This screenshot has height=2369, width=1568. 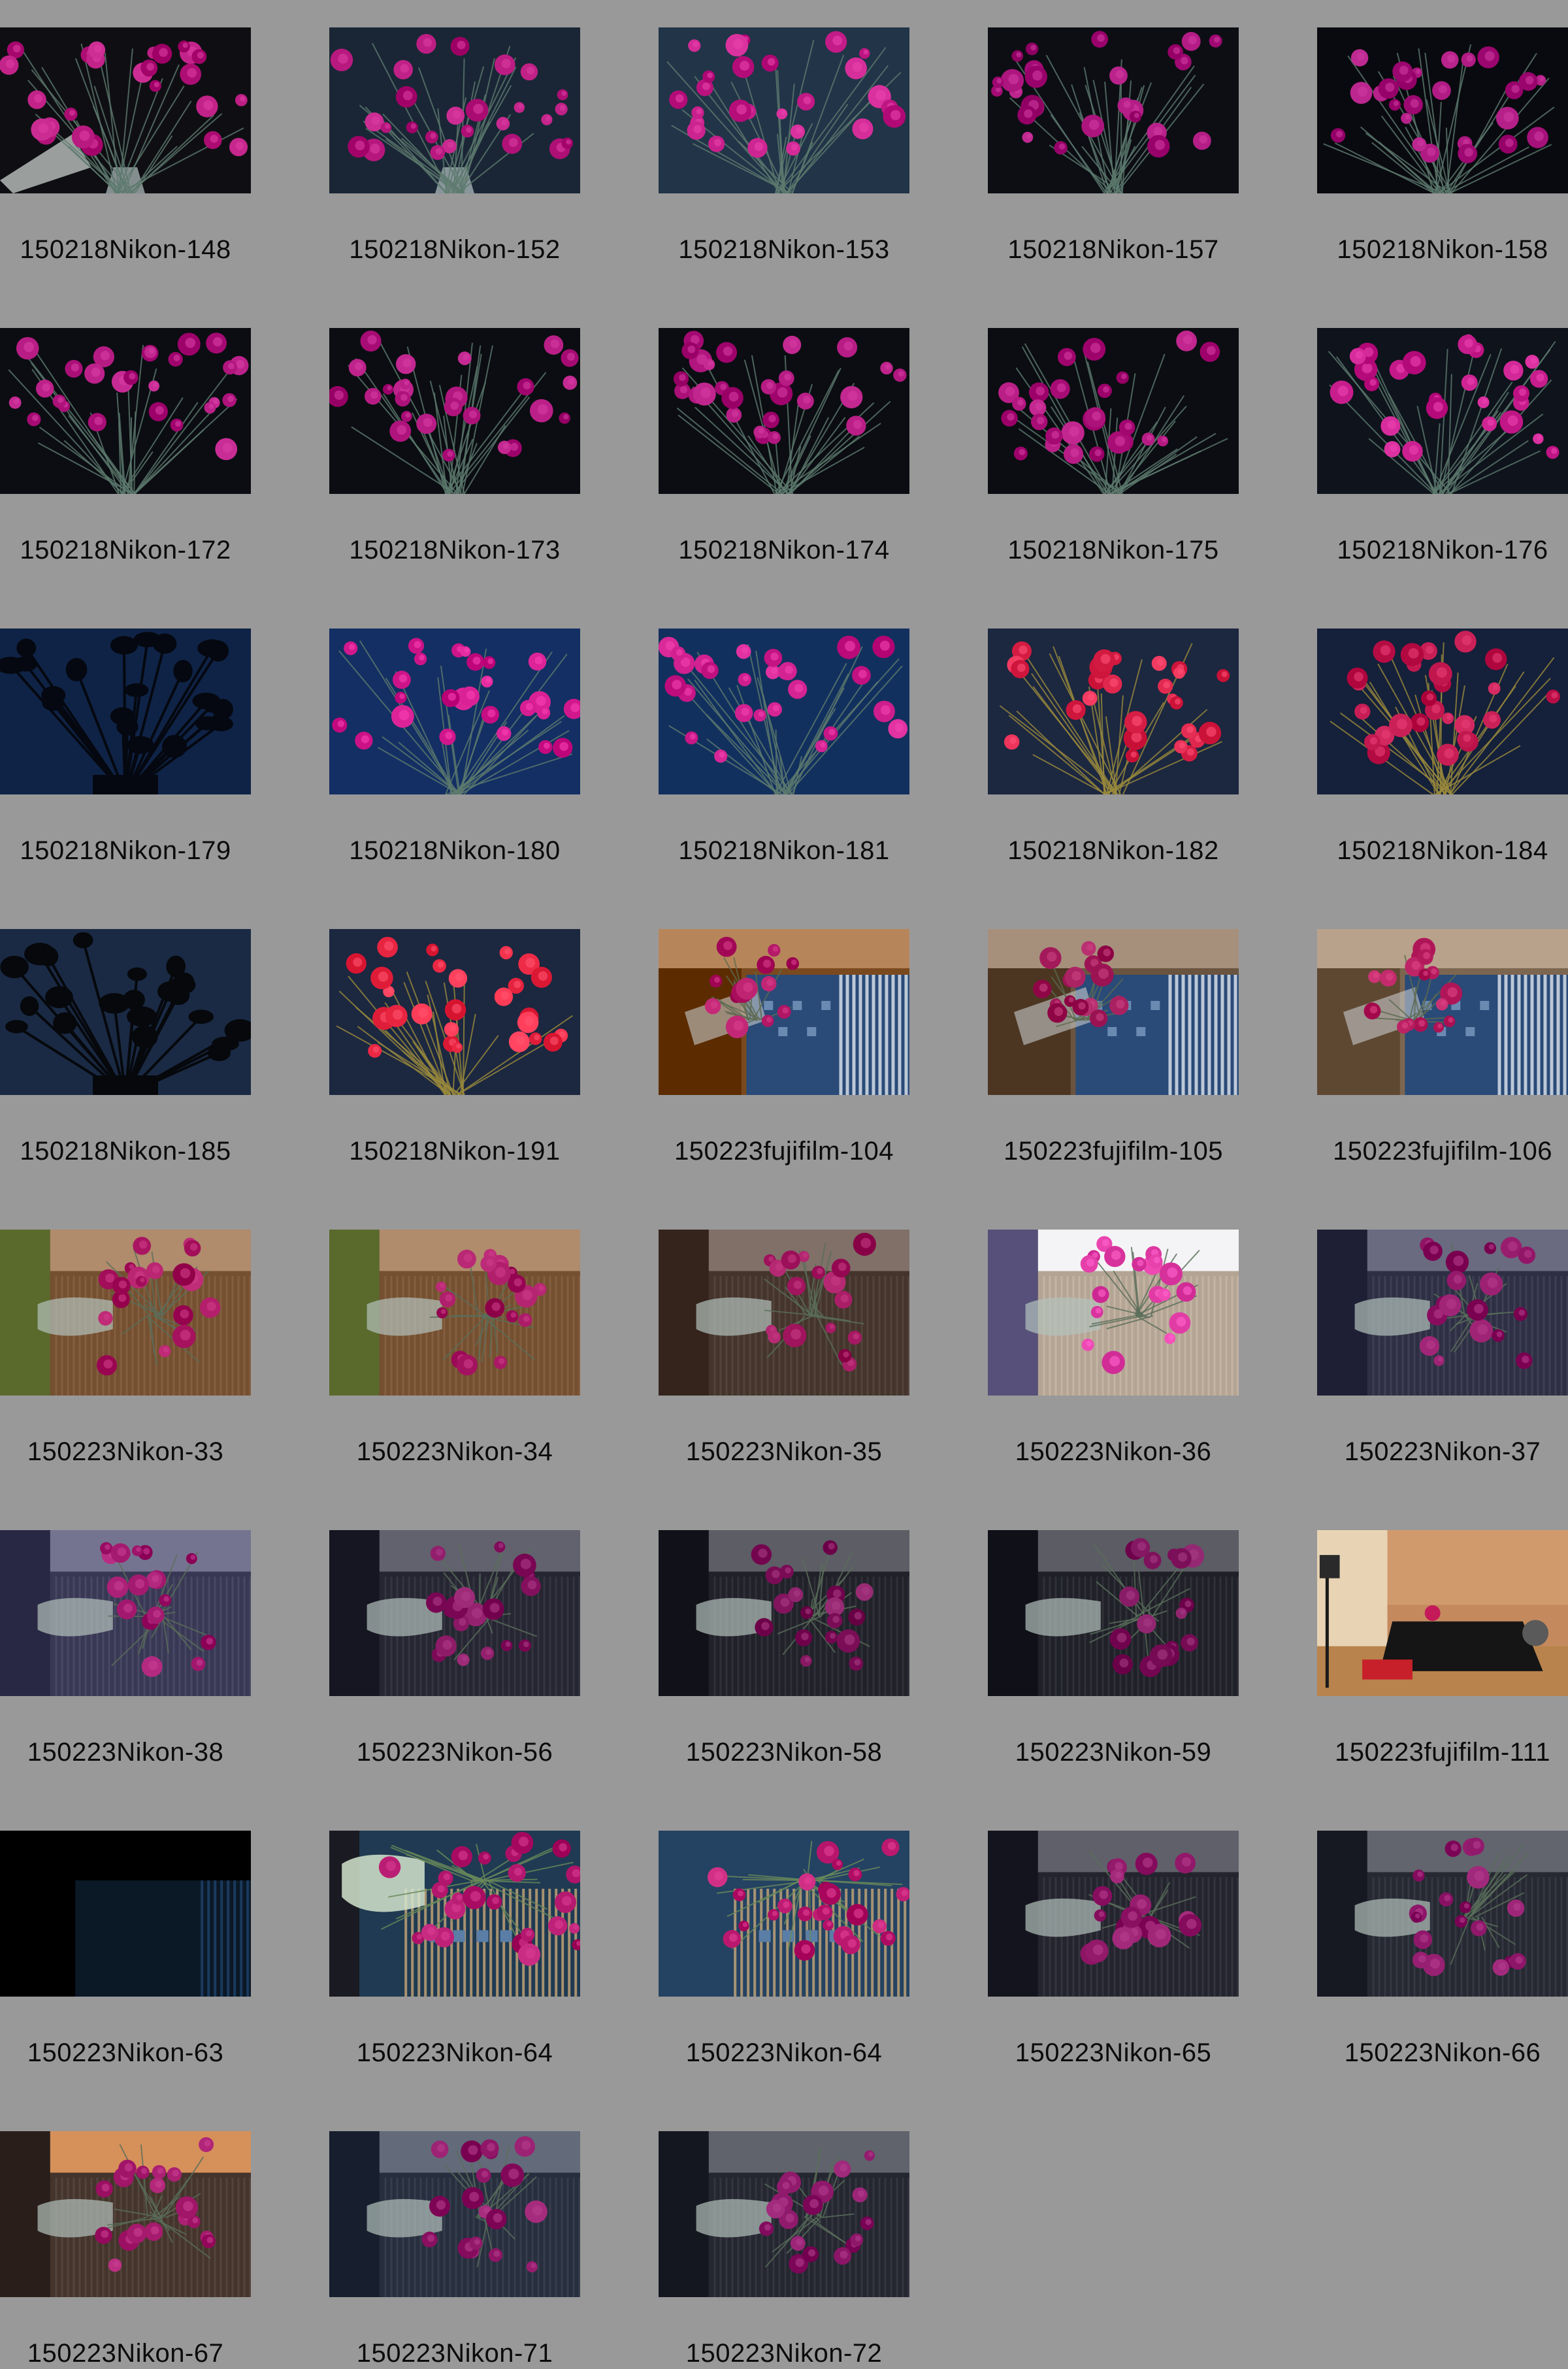 I want to click on photo-thumbnail-cell: 150218Nikon-174, so click(x=784, y=445).